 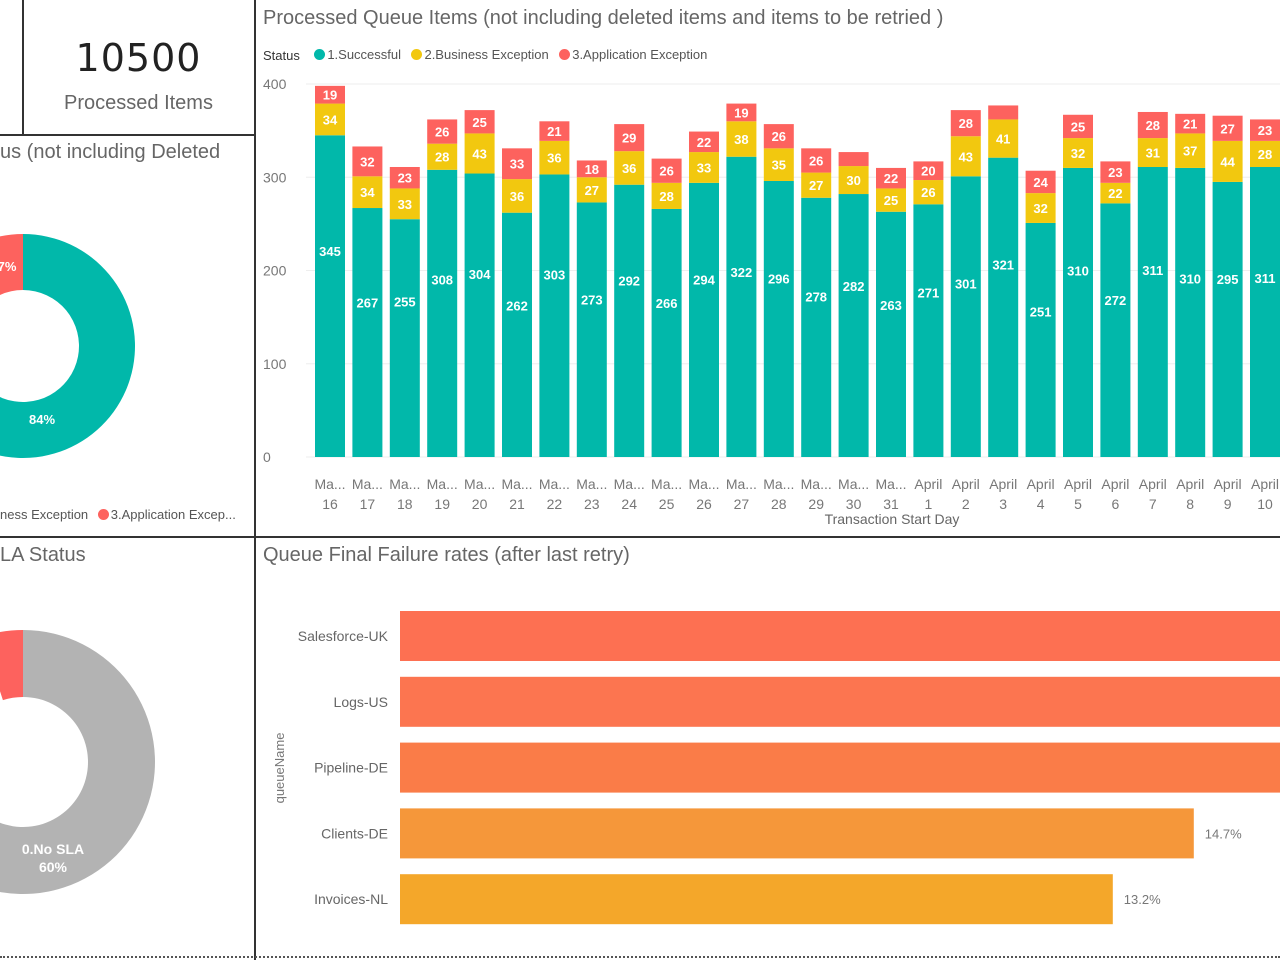 What do you see at coordinates (667, 504) in the screenshot?
I see `x-tick-label: 25` at bounding box center [667, 504].